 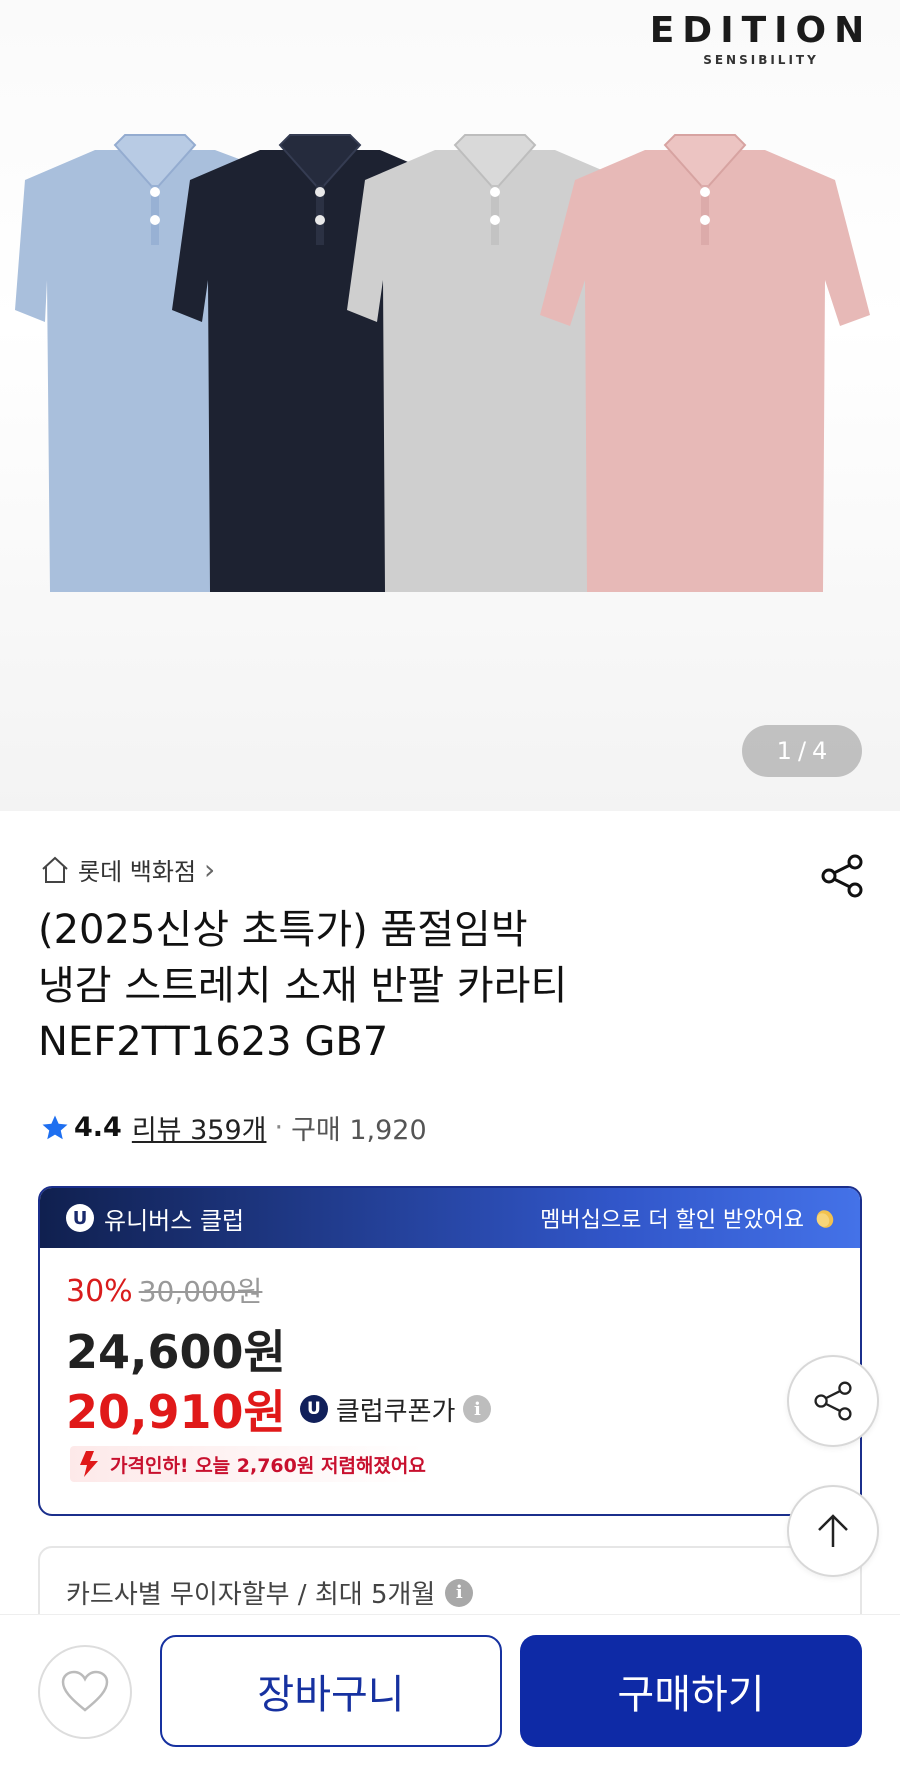 I want to click on price-drop-banner: 가격인하! 오늘 2,760원 저렴해졌어요, so click(x=256, y=1464).